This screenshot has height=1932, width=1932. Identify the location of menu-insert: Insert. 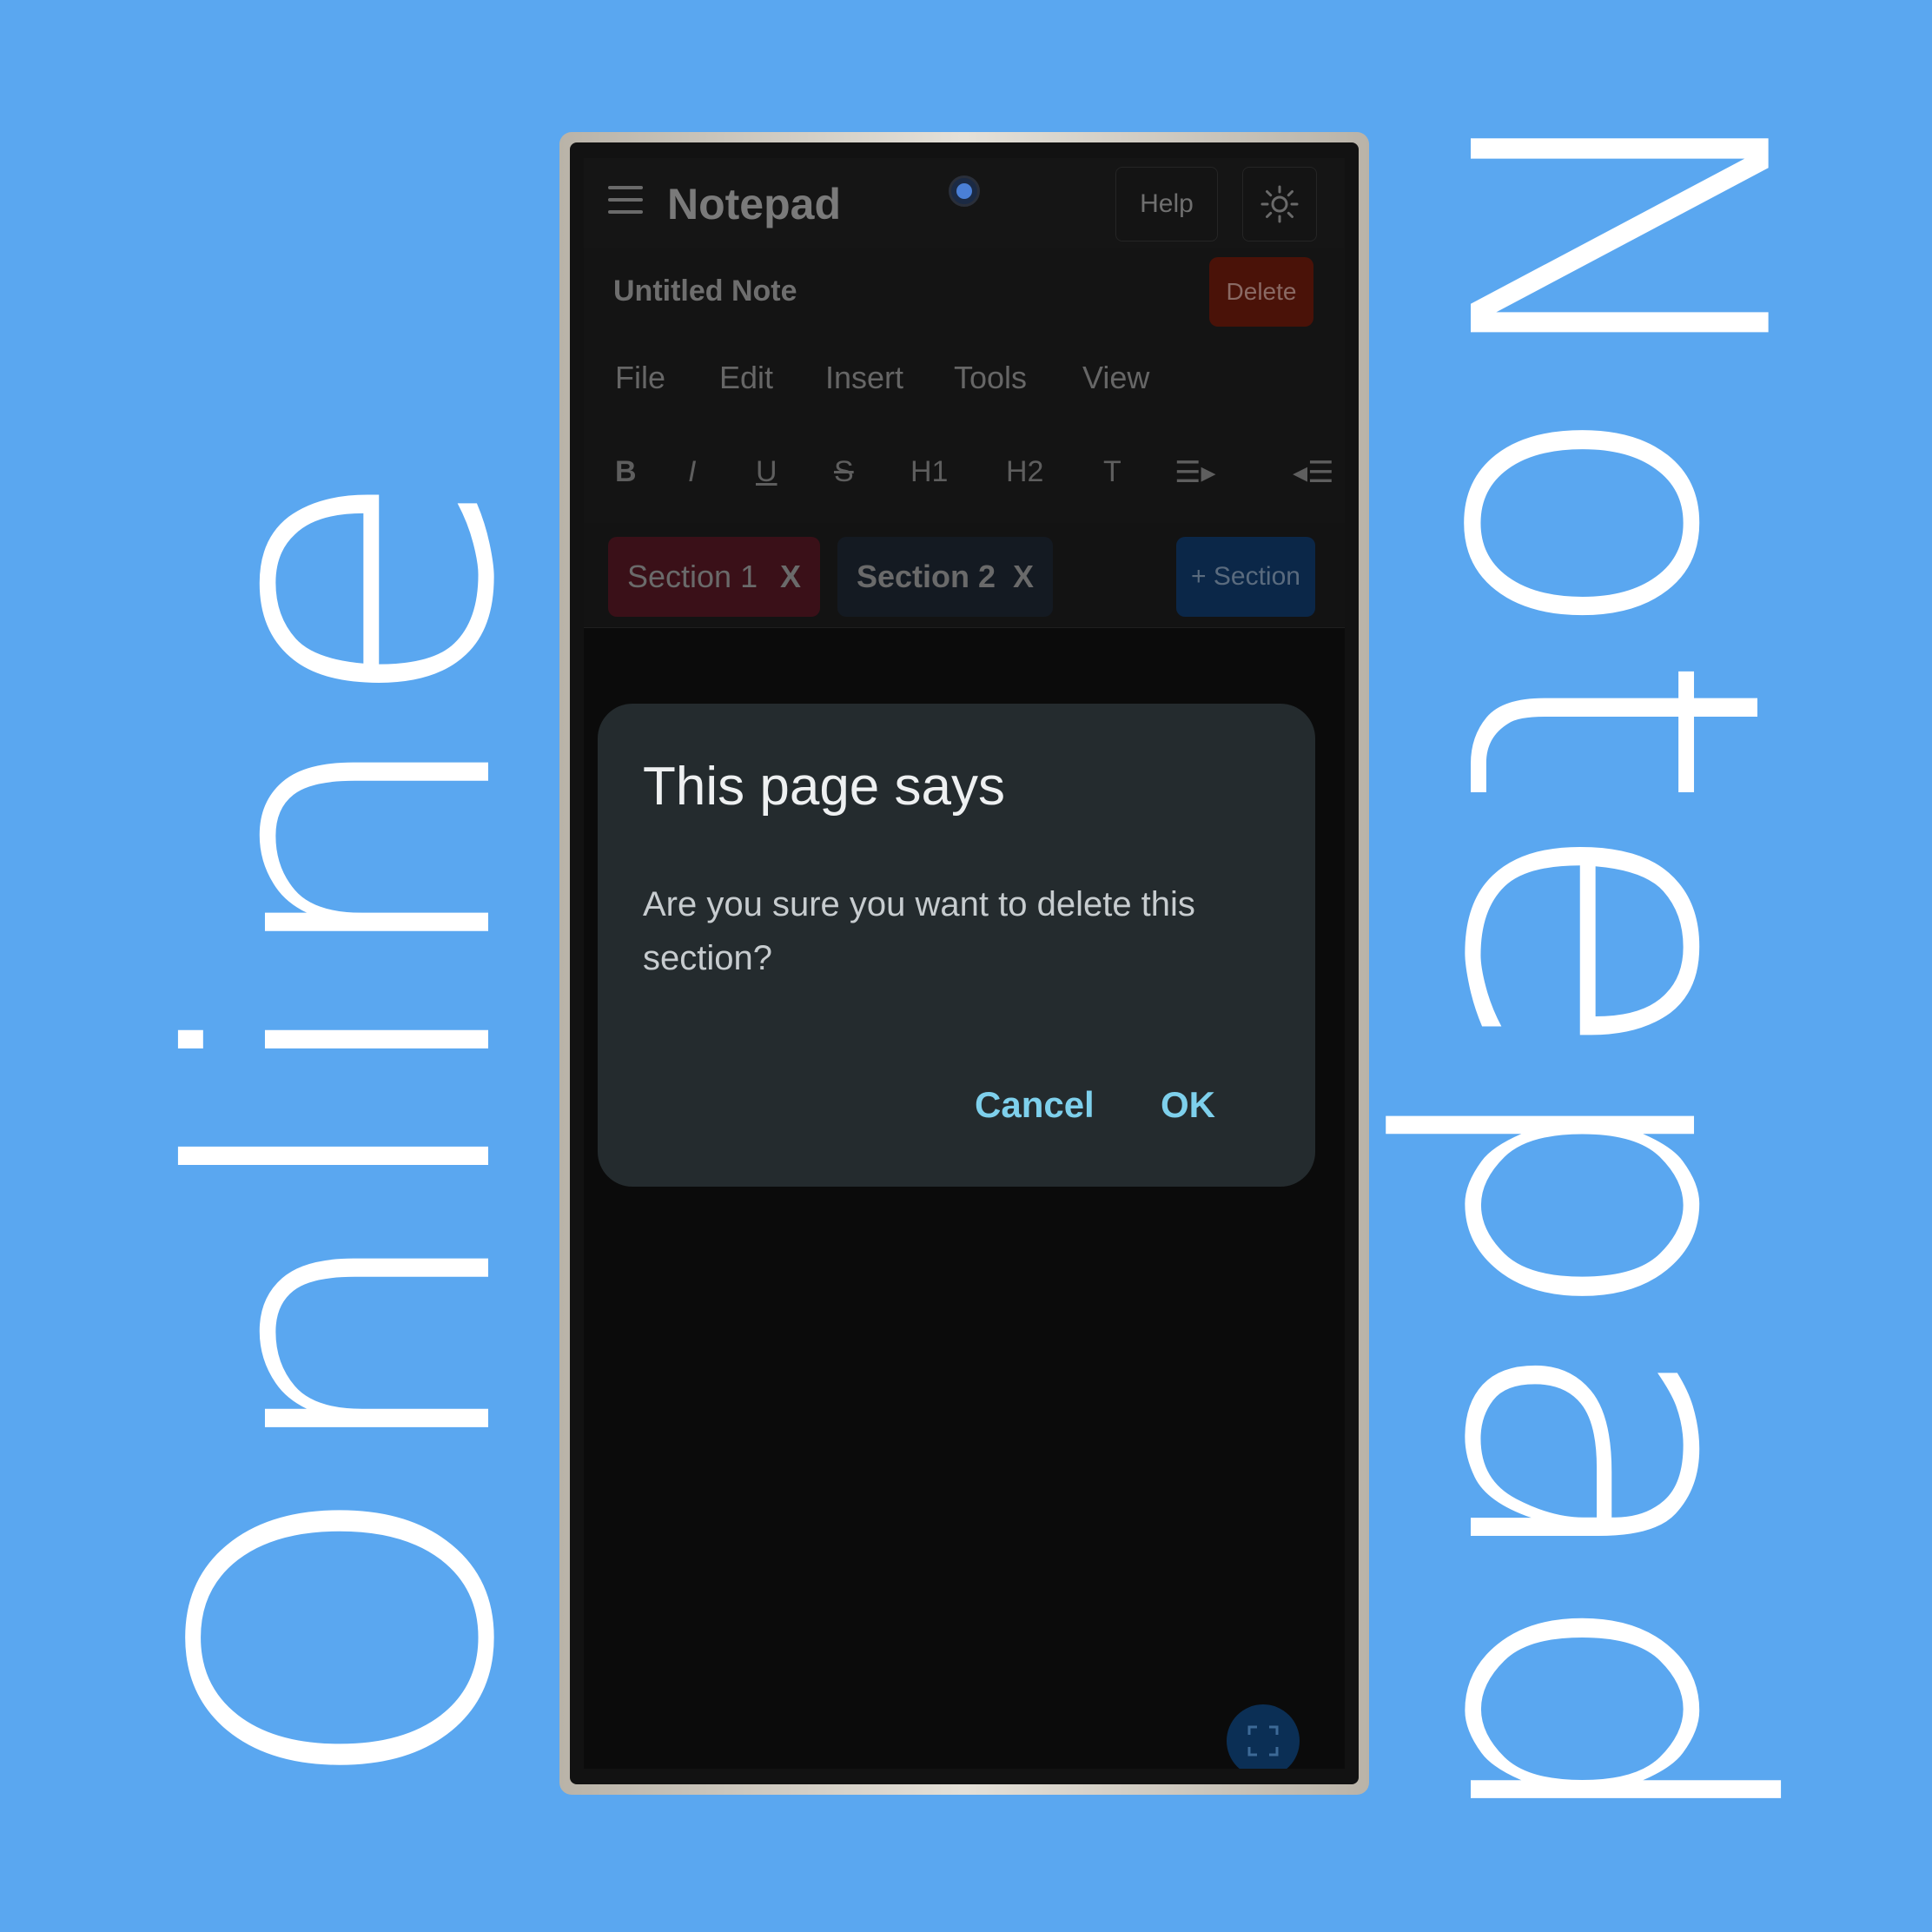
(864, 378).